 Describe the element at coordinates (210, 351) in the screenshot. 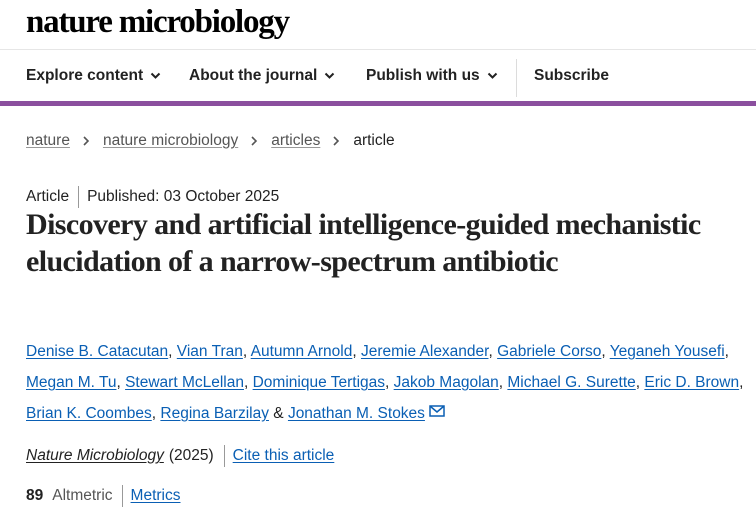

I see `author-link: Vian Tran` at that location.